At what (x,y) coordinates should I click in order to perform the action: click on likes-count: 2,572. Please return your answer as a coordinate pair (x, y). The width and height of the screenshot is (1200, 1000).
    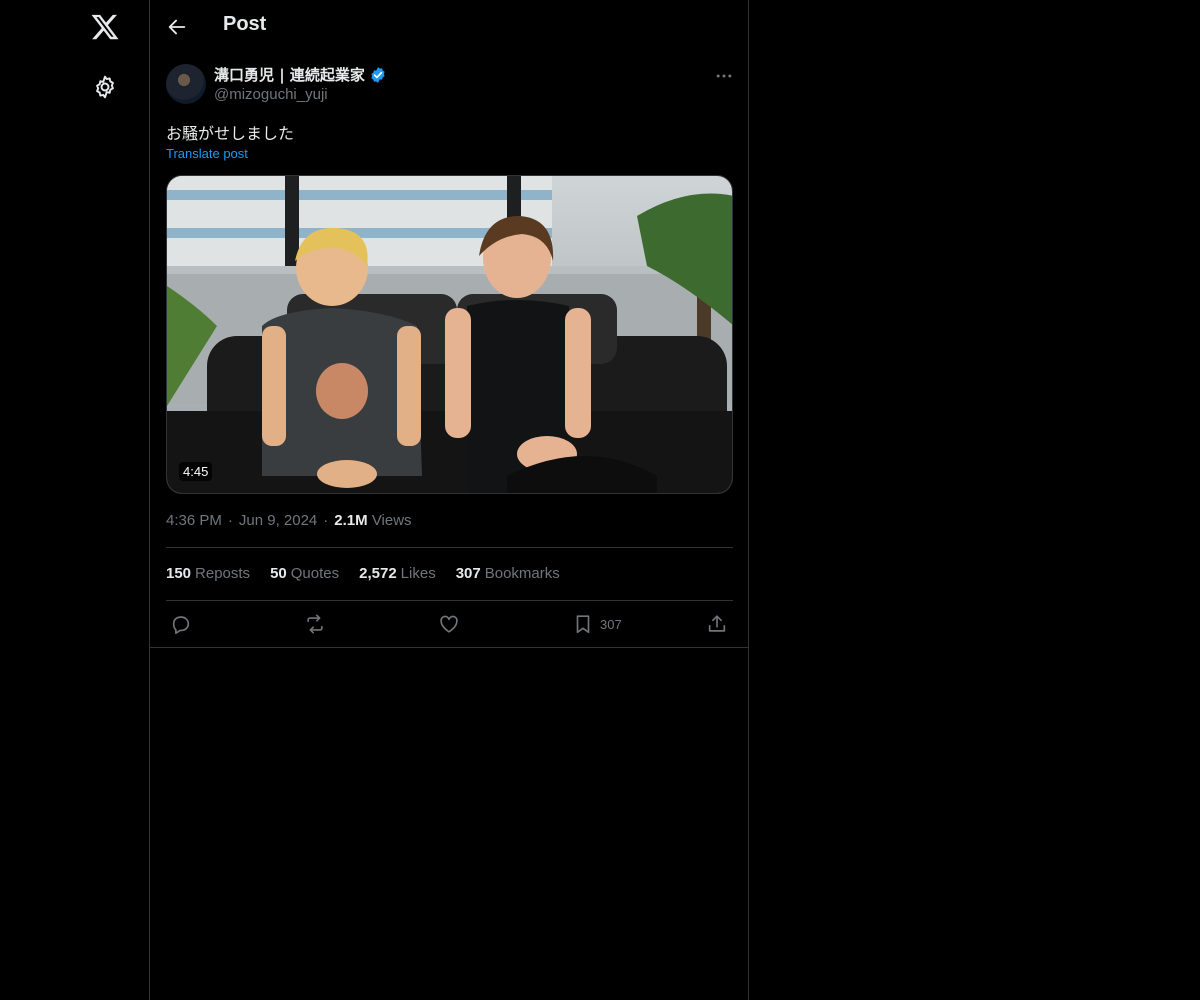
    Looking at the image, I should click on (378, 573).